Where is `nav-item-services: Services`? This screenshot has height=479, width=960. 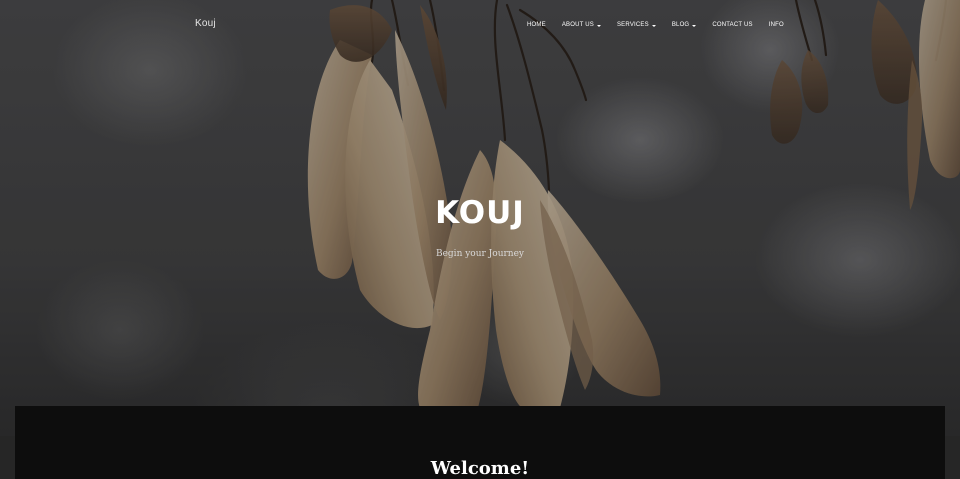 nav-item-services: Services is located at coordinates (636, 25).